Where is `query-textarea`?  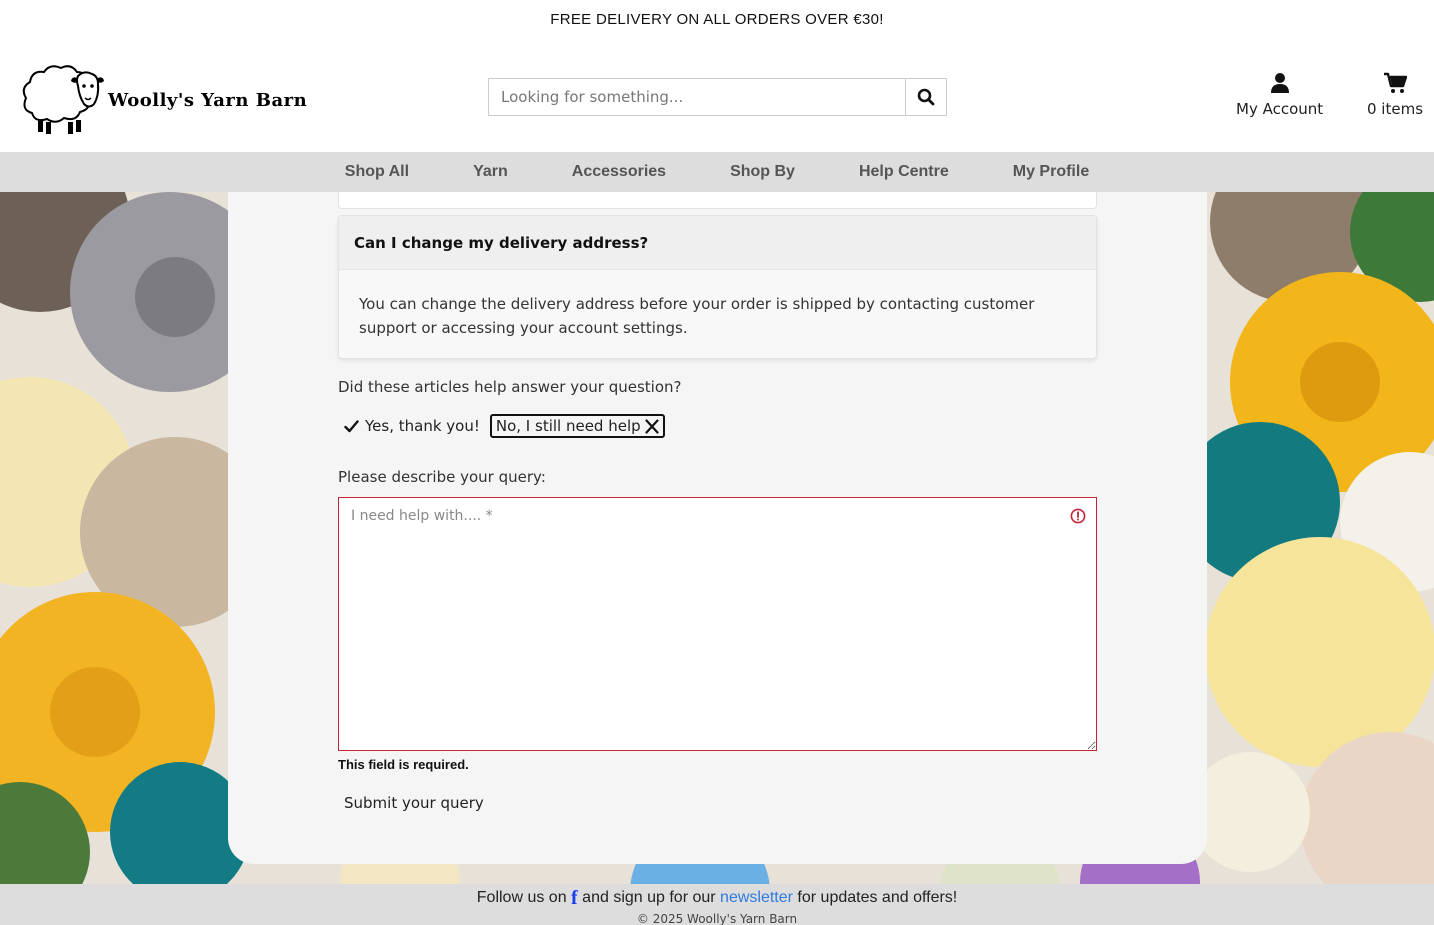 query-textarea is located at coordinates (717, 624).